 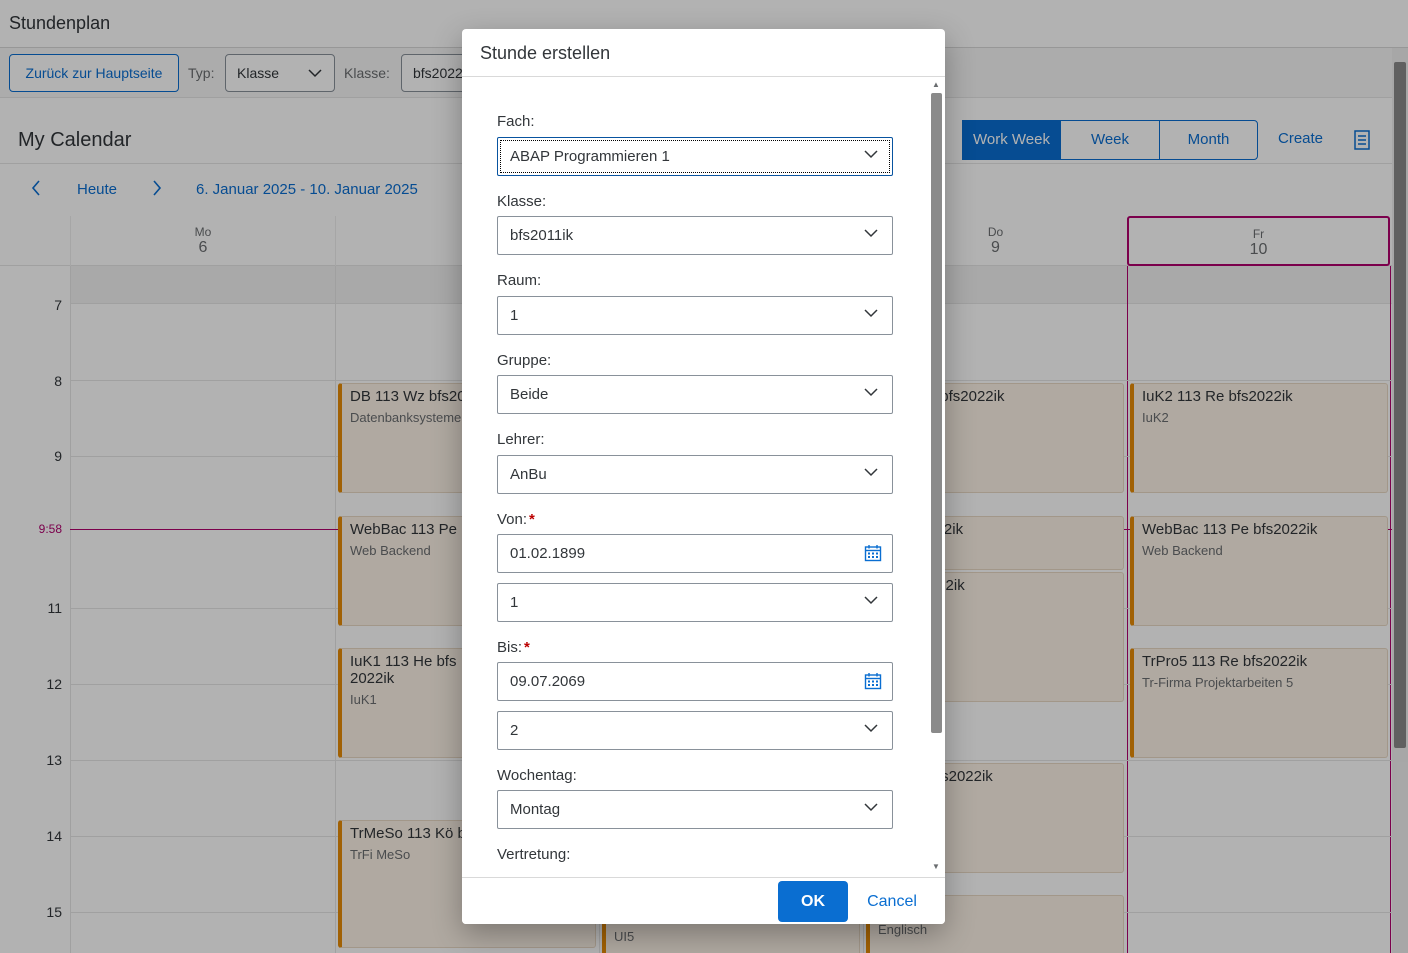 What do you see at coordinates (695, 681) in the screenshot?
I see `bis-date-input: 09.07.2069` at bounding box center [695, 681].